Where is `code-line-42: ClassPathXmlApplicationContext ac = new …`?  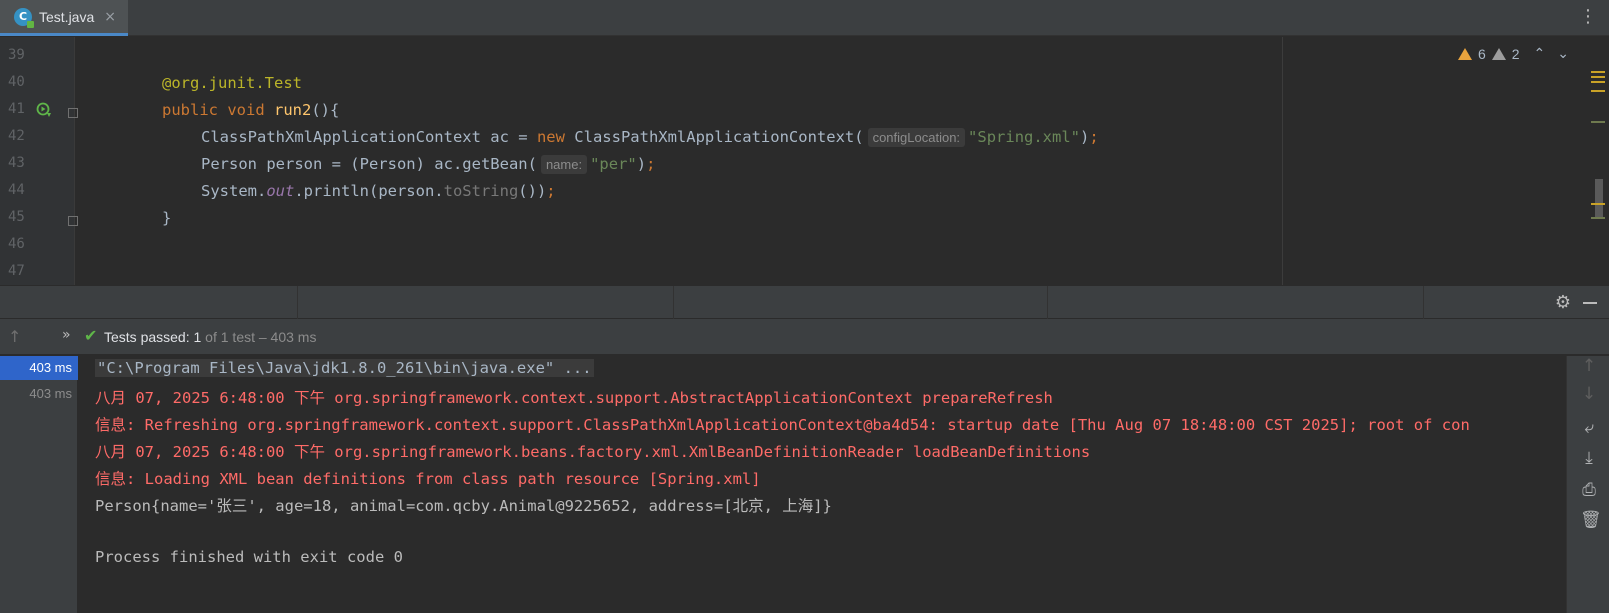
code-line-42: ClassPathXmlApplicationContext ac = new … is located at coordinates (650, 137).